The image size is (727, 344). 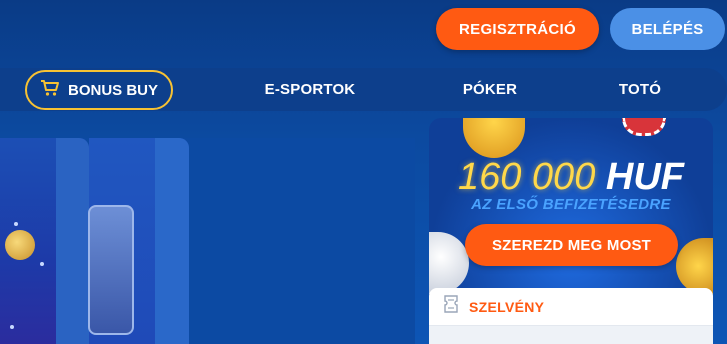 I want to click on nav-item-bonus-buy: BONUS BUY, so click(x=99, y=90).